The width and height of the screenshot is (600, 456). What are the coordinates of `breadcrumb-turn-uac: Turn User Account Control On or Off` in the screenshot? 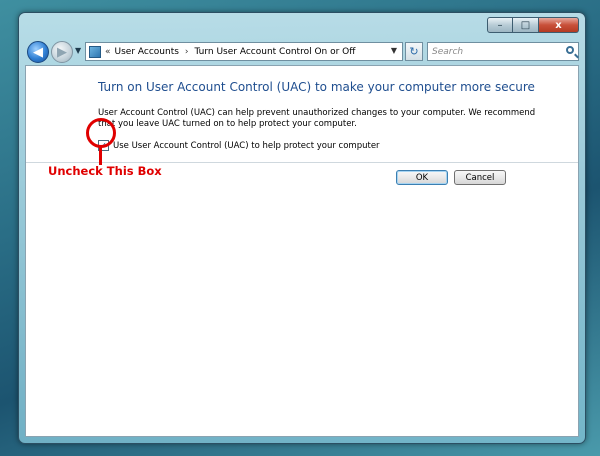 It's located at (275, 52).